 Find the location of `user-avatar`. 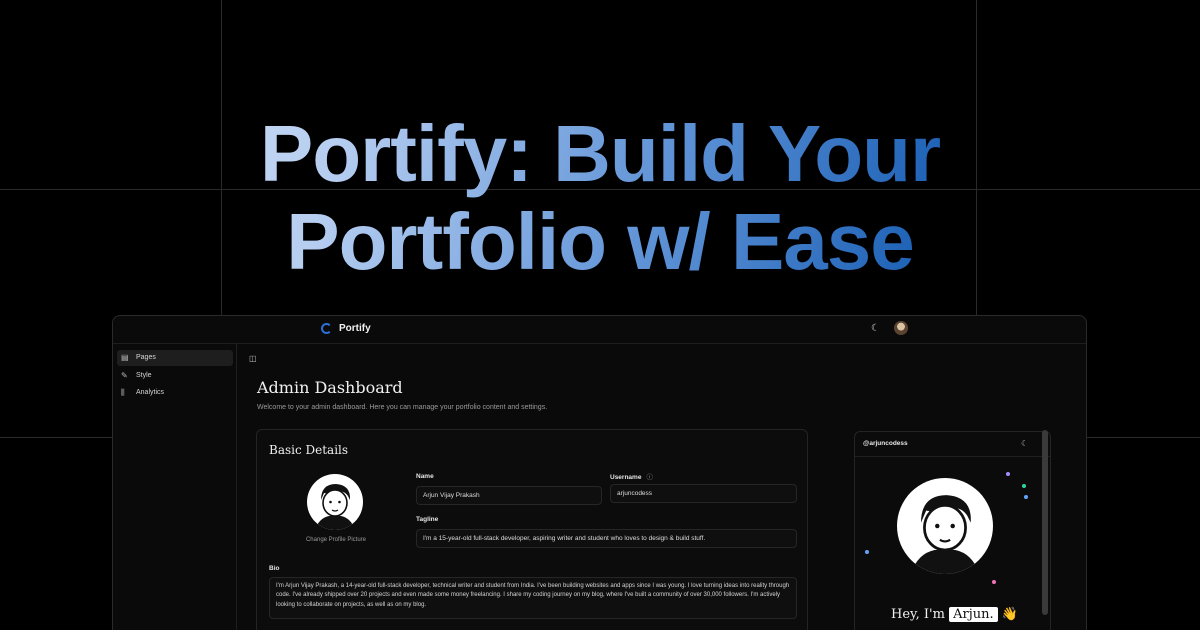

user-avatar is located at coordinates (901, 328).